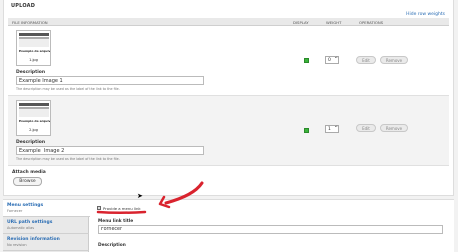  What do you see at coordinates (30, 22) in the screenshot?
I see `column-file-information: FILE INFORMATION` at bounding box center [30, 22].